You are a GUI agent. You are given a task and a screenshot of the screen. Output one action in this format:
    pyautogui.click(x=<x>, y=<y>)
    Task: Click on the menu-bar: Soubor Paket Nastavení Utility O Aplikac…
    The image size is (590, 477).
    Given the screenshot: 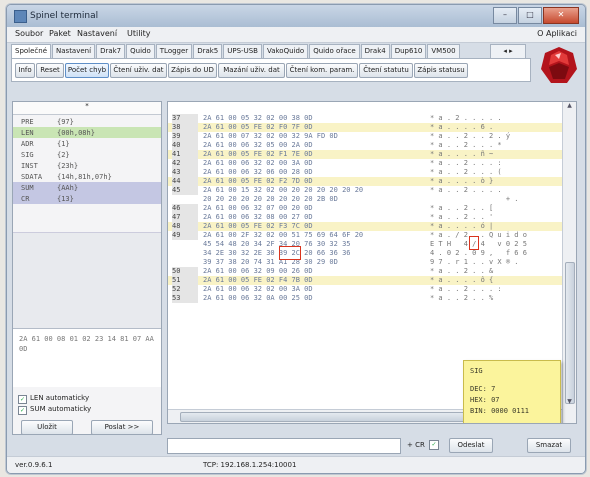 What is the action you would take?
    pyautogui.click(x=296, y=35)
    